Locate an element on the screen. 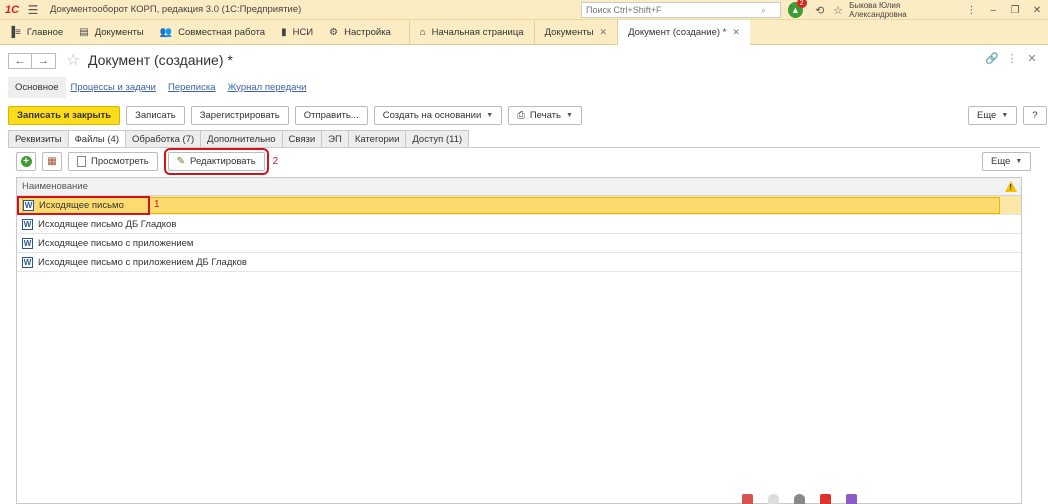 This screenshot has height=504, width=1048. tab-categories: Категории is located at coordinates (377, 138).